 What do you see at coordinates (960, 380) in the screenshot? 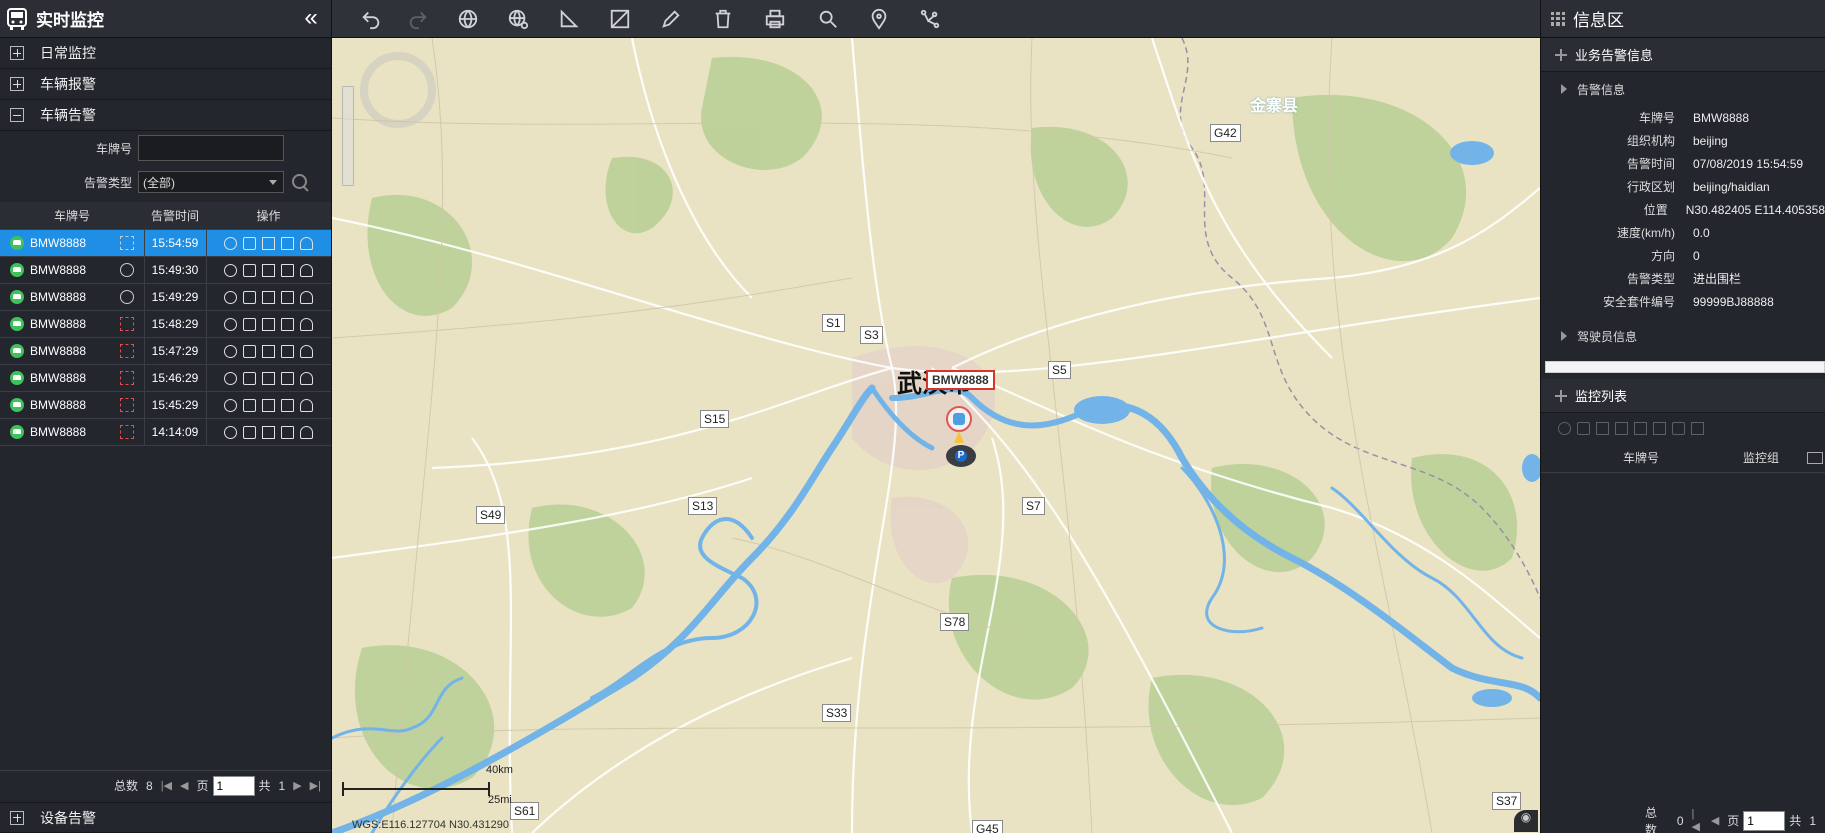
I see `vehicle-plate-label: BMW8888` at bounding box center [960, 380].